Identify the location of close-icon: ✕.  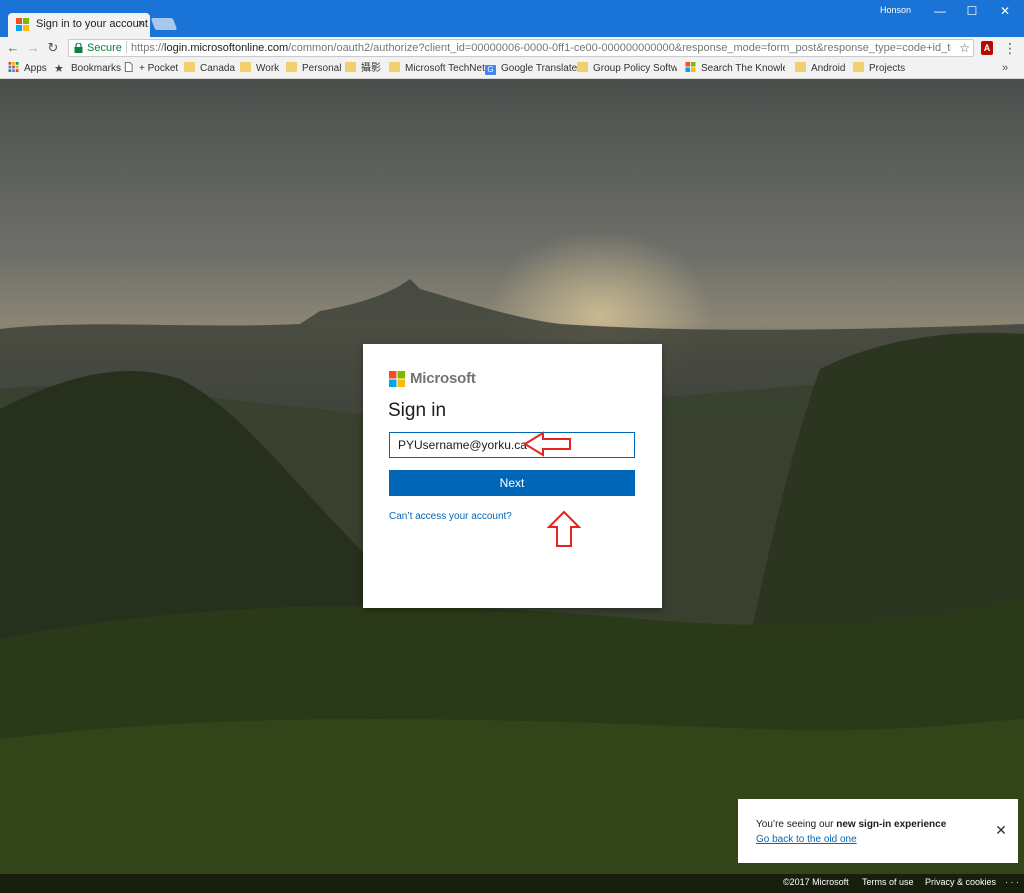
(1001, 830).